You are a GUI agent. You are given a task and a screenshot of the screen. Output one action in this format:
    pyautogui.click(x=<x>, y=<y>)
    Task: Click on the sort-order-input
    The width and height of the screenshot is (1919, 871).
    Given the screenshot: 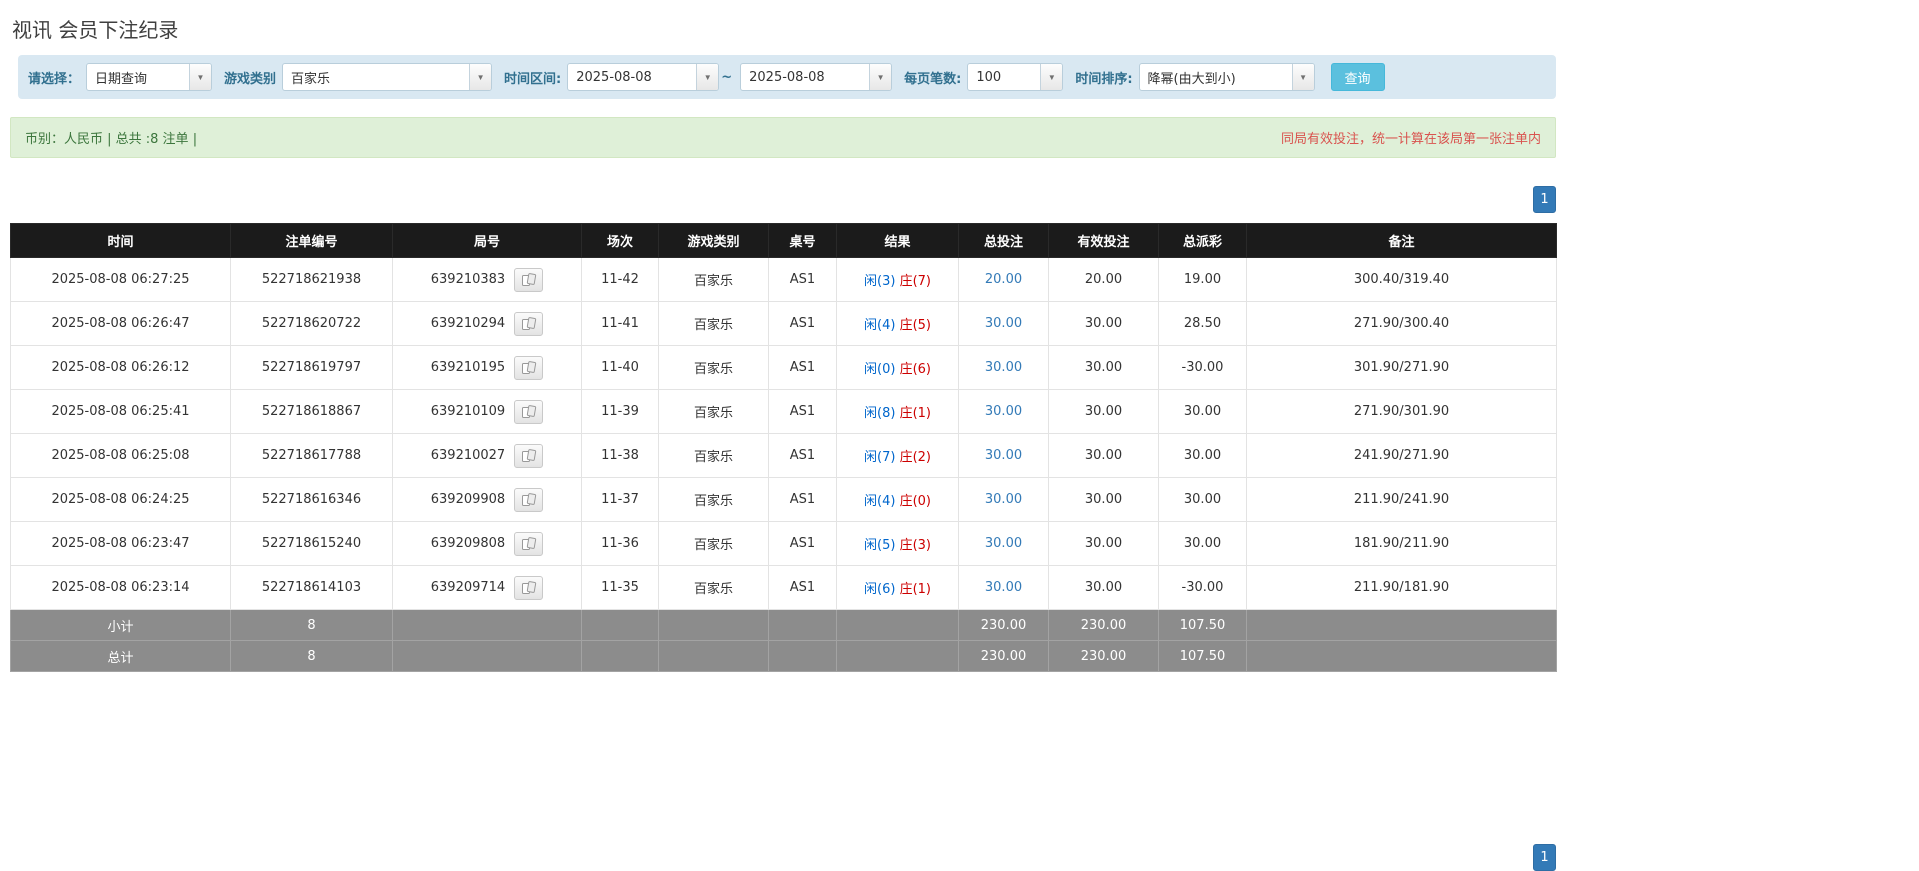 What is the action you would take?
    pyautogui.click(x=1215, y=77)
    